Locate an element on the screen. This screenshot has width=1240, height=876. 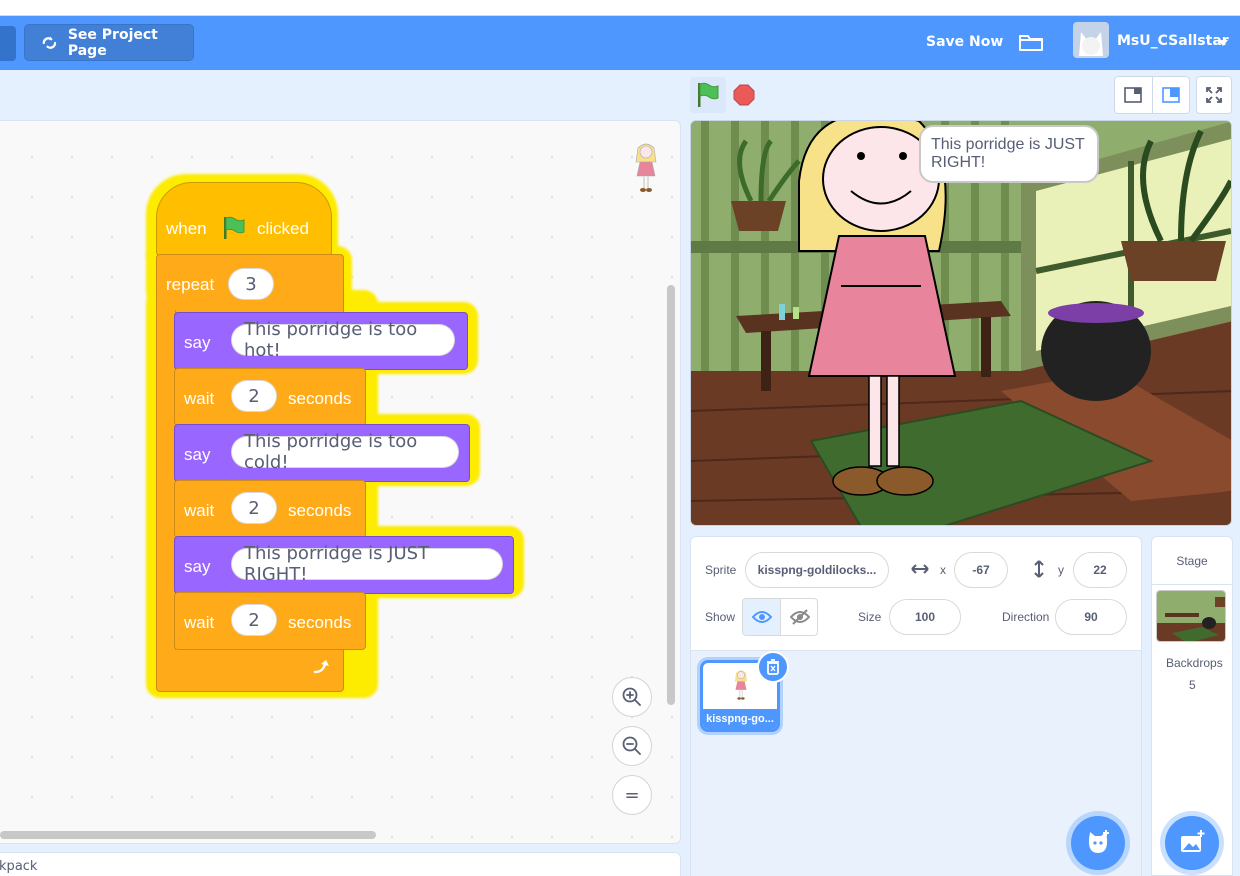
size-label: Size is located at coordinates (870, 617).